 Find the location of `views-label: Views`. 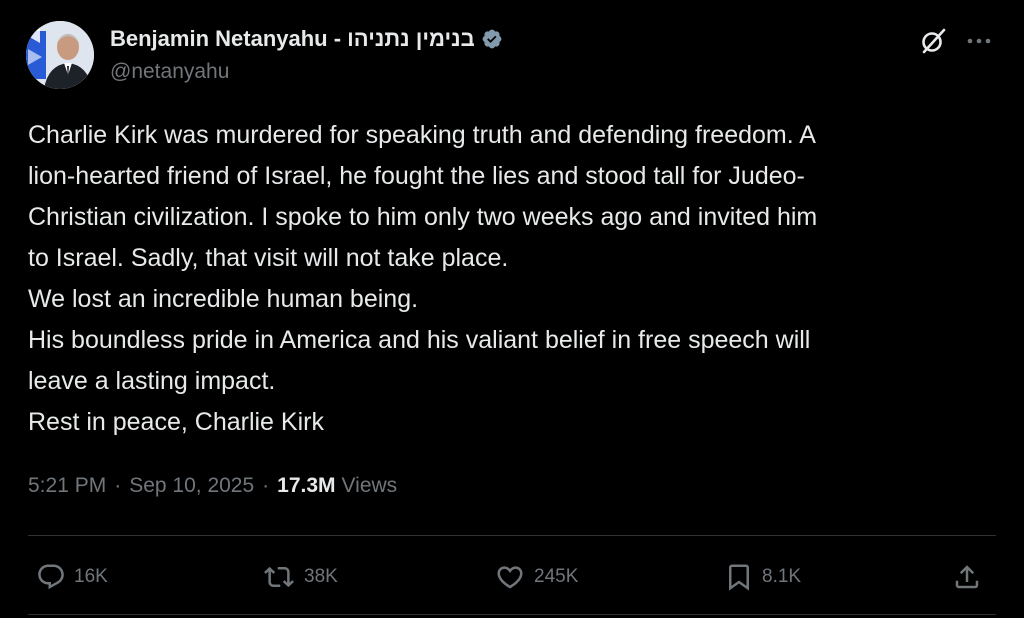

views-label: Views is located at coordinates (369, 485).